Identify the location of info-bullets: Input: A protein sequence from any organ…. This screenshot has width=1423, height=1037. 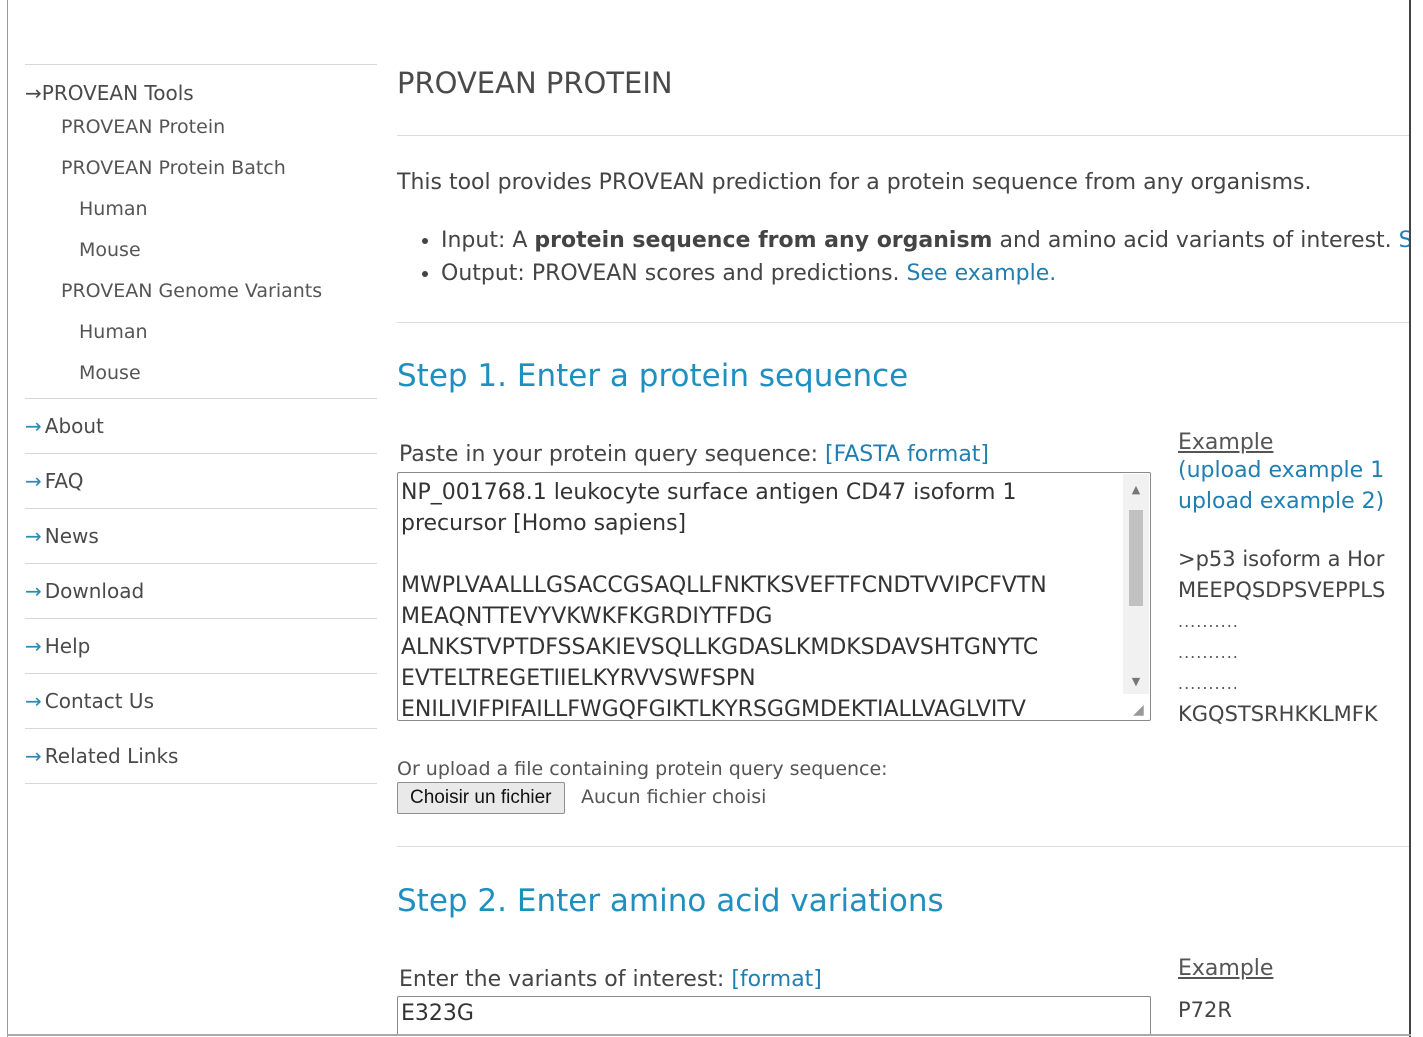
(911, 257).